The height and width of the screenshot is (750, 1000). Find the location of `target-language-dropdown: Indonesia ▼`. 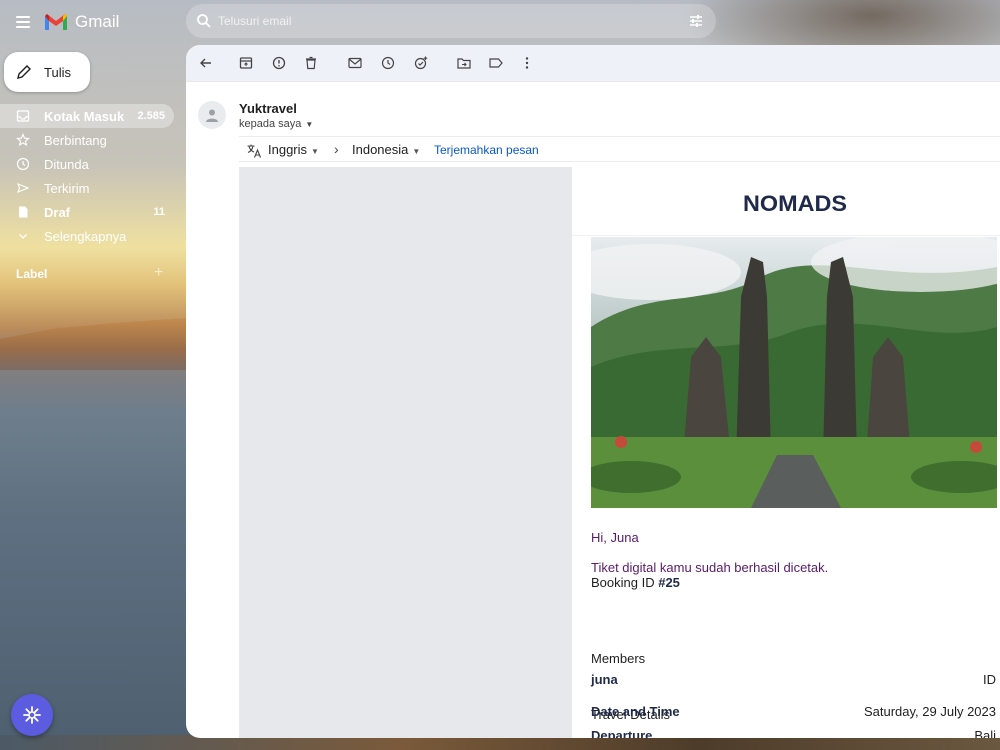

target-language-dropdown: Indonesia ▼ is located at coordinates (386, 149).